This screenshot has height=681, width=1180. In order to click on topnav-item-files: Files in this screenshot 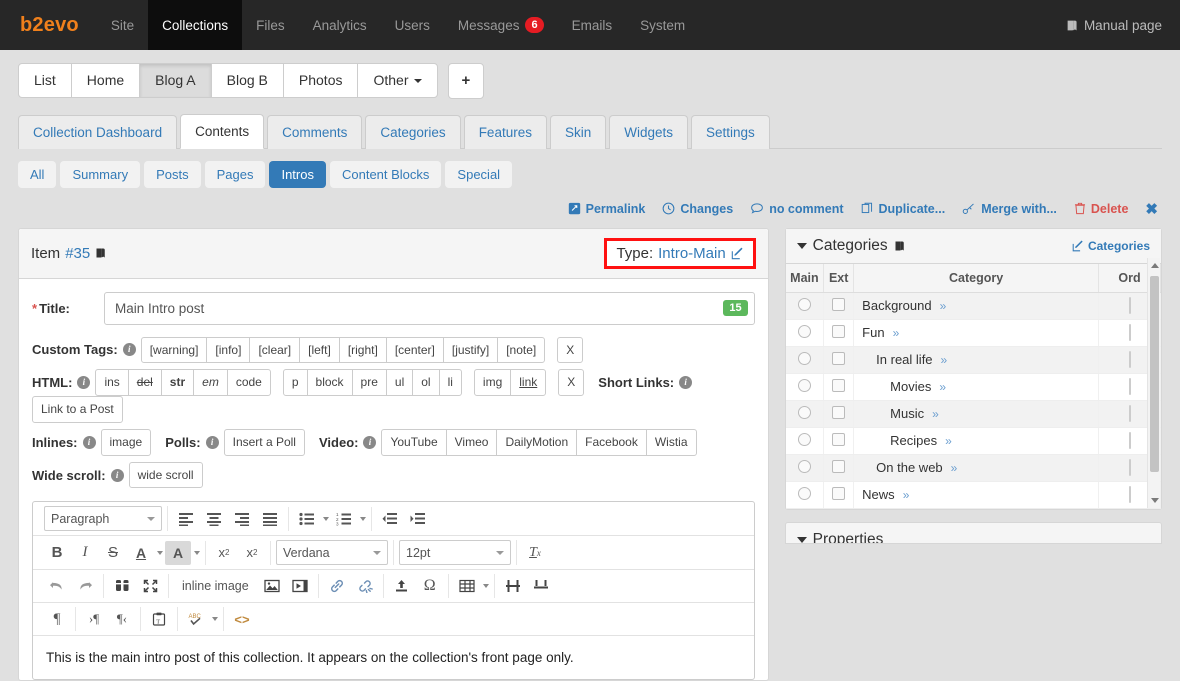, I will do `click(270, 25)`.